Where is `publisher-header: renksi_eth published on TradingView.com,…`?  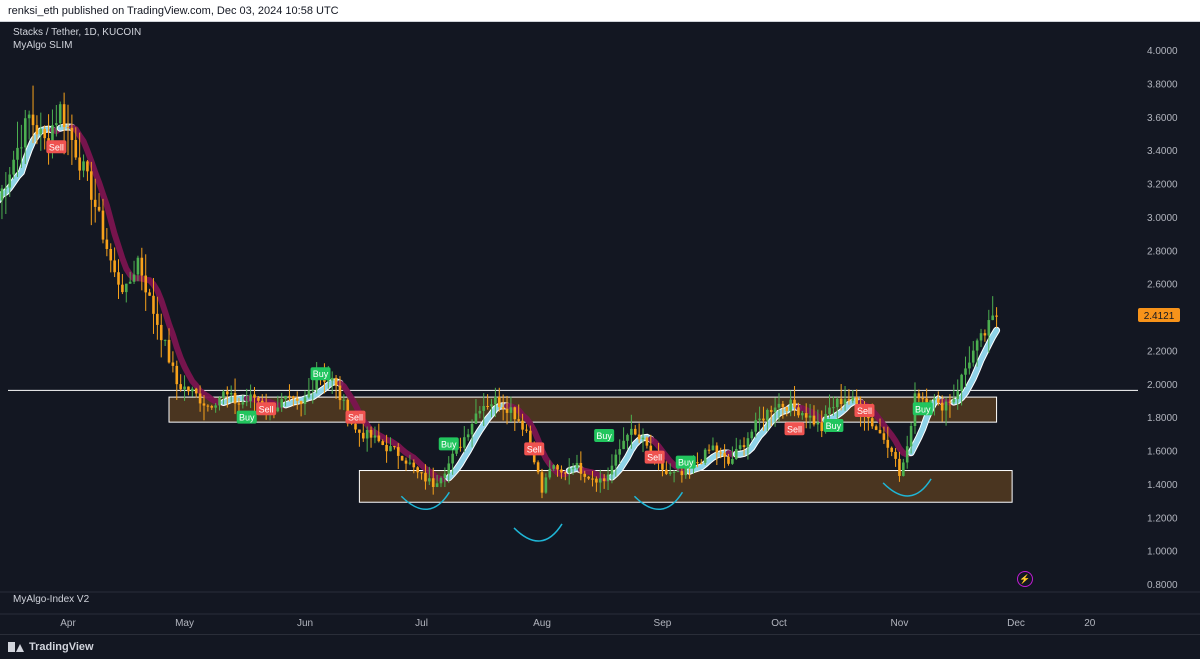
publisher-header: renksi_eth published on TradingView.com,… is located at coordinates (600, 11).